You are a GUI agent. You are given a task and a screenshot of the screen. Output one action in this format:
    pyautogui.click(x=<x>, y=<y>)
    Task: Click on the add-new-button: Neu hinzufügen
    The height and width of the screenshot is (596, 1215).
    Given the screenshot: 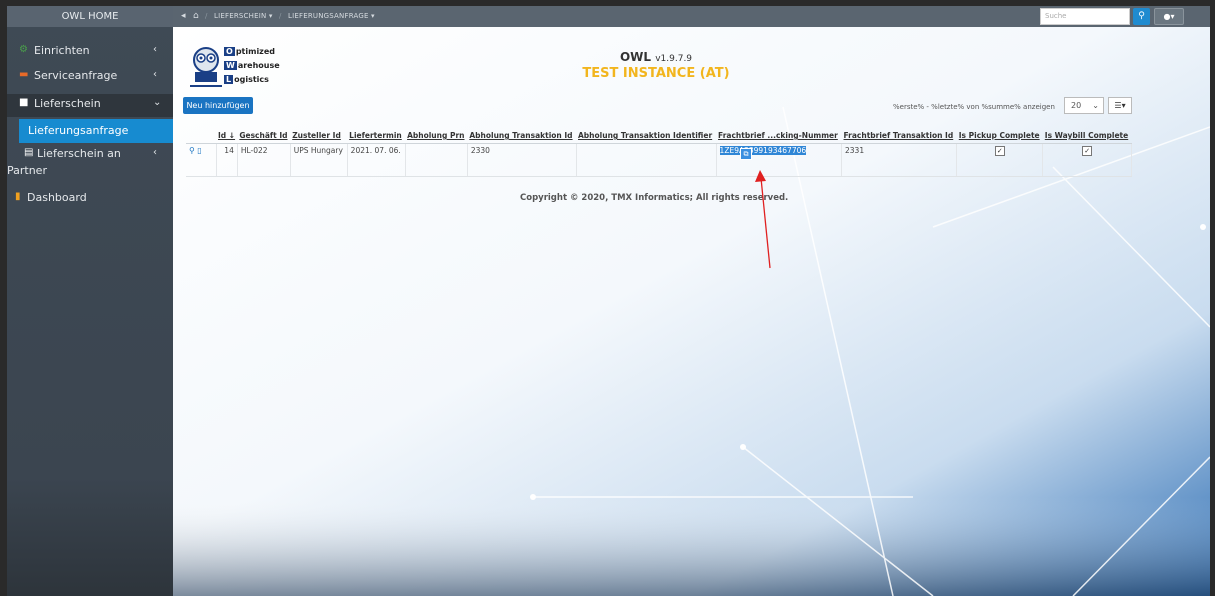 What is the action you would take?
    pyautogui.click(x=218, y=105)
    